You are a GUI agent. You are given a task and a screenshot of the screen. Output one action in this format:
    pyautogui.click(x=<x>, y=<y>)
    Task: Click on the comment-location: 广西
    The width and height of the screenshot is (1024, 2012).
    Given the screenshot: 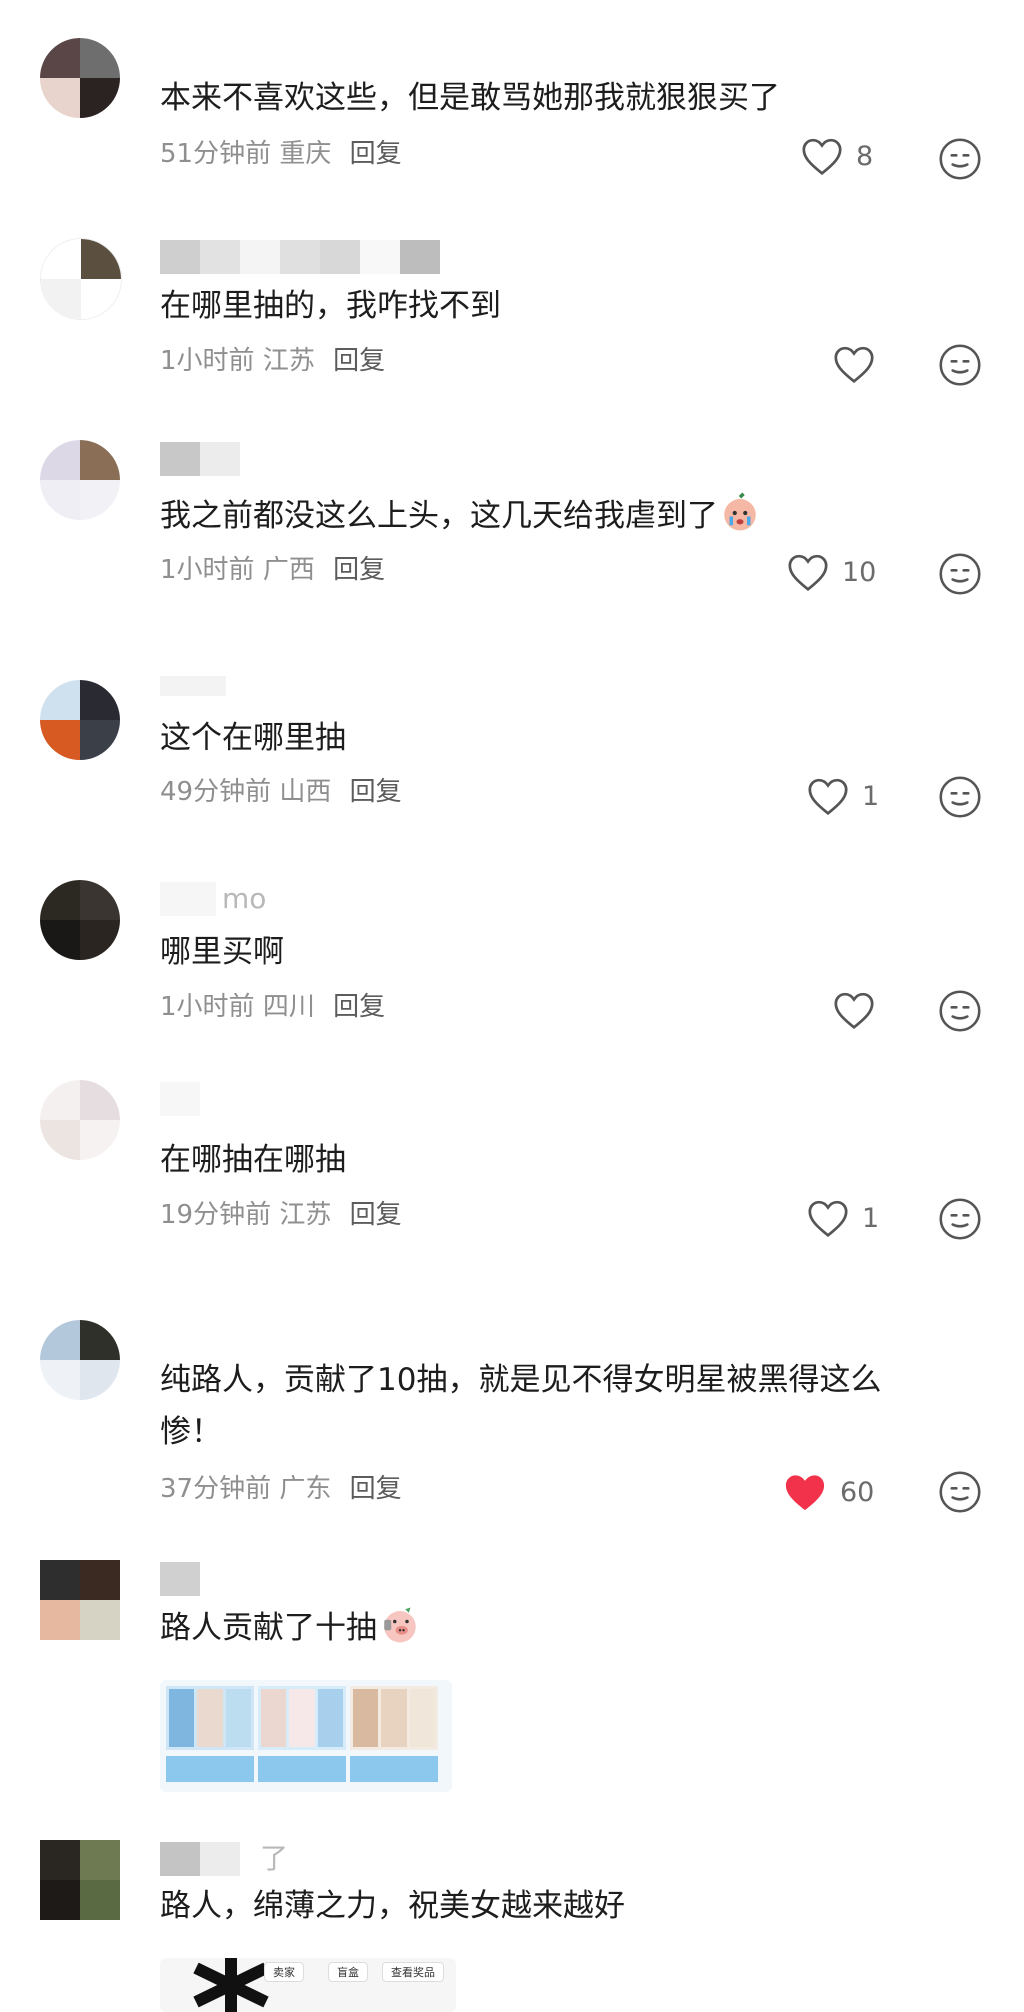 What is the action you would take?
    pyautogui.click(x=288, y=570)
    